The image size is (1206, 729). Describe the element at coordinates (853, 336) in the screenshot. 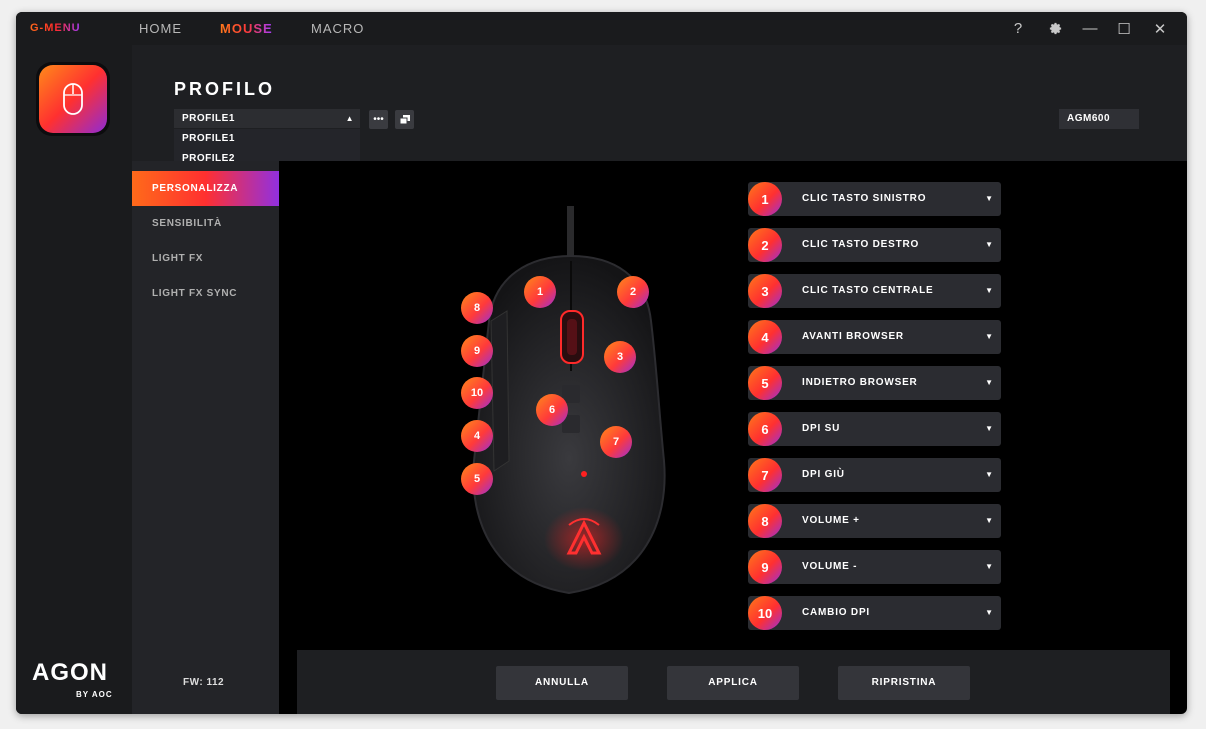

I see `assignment-label: AVANTI BROWSER` at that location.